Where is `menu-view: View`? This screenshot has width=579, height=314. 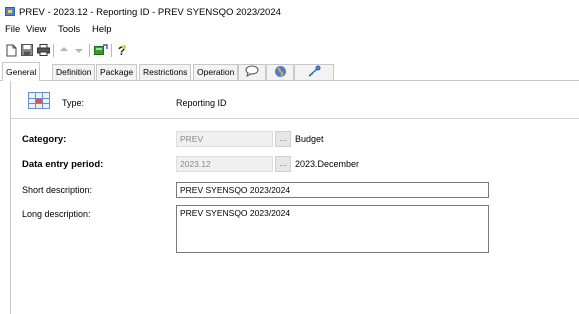
menu-view: View is located at coordinates (36, 29).